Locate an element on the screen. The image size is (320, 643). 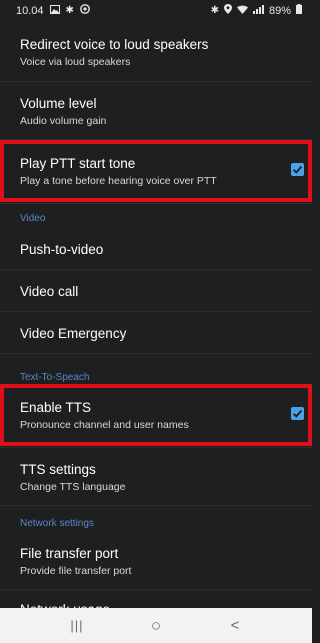
status-left: 10.04 ✱ is located at coordinates (53, 11).